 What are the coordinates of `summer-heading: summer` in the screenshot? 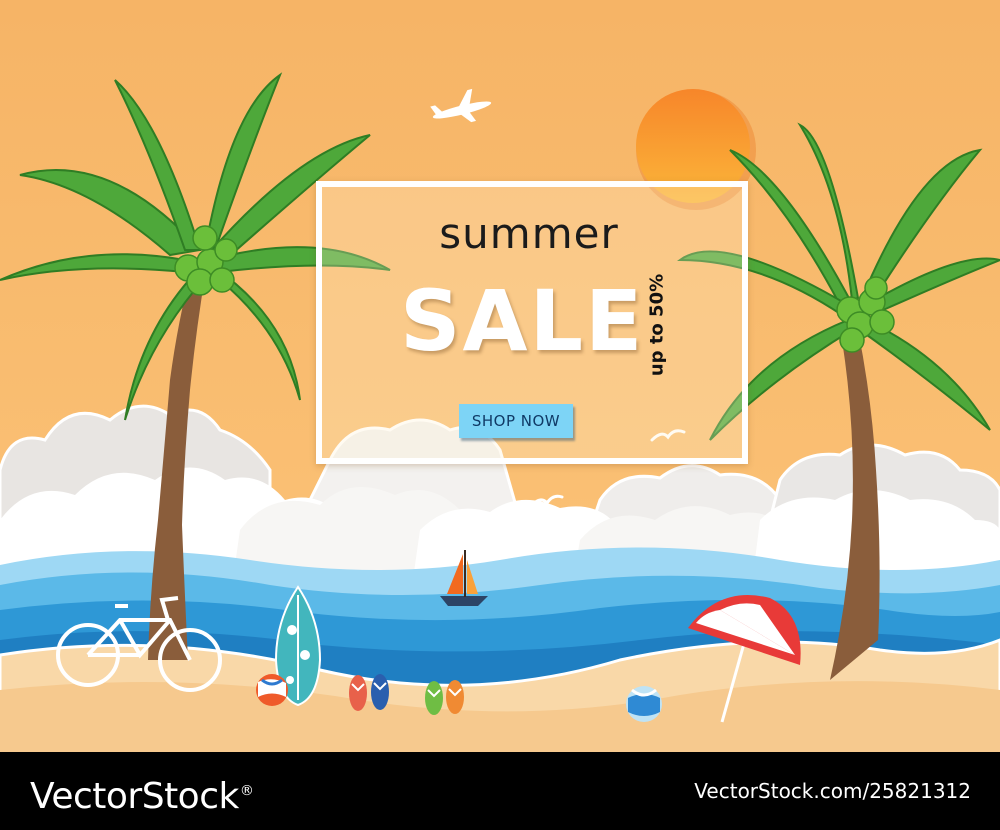 It's located at (529, 233).